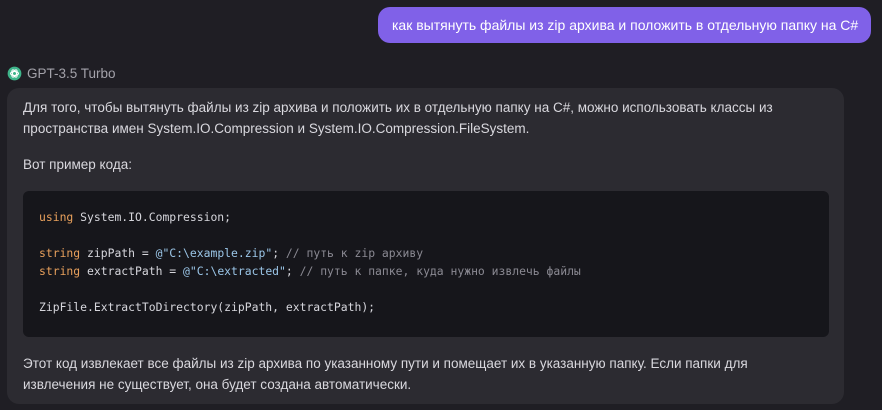  I want to click on code-text: ;, so click(289, 271).